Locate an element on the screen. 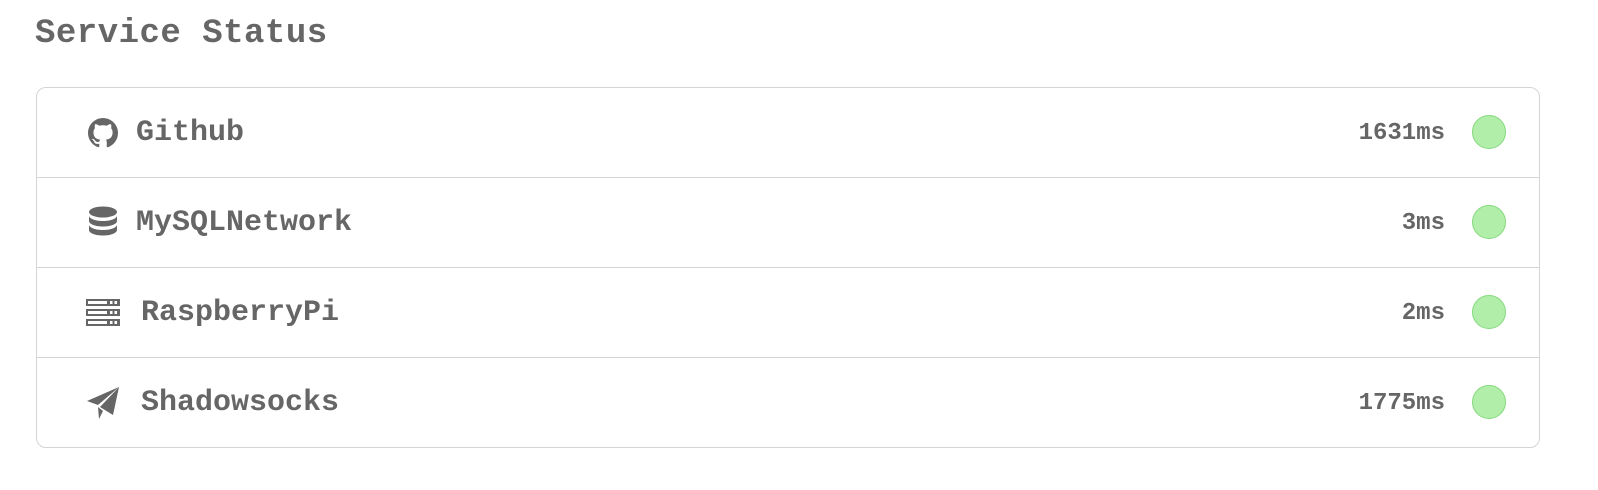  paper-plane-icon is located at coordinates (103, 403).